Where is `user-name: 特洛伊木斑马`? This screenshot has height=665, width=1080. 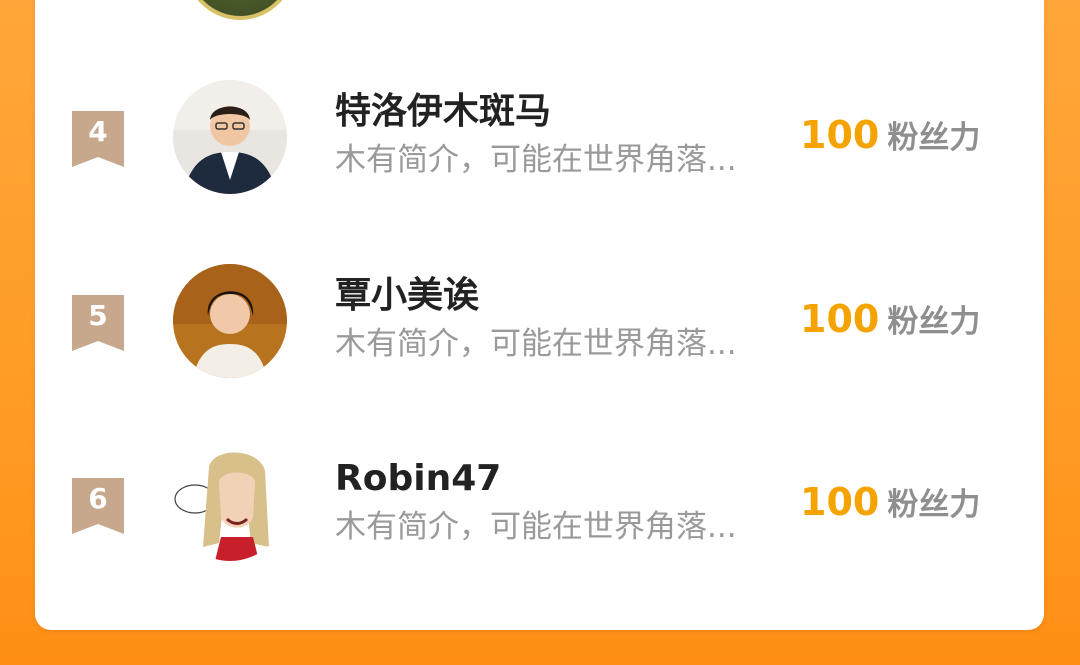 user-name: 特洛伊木斑马 is located at coordinates (443, 112).